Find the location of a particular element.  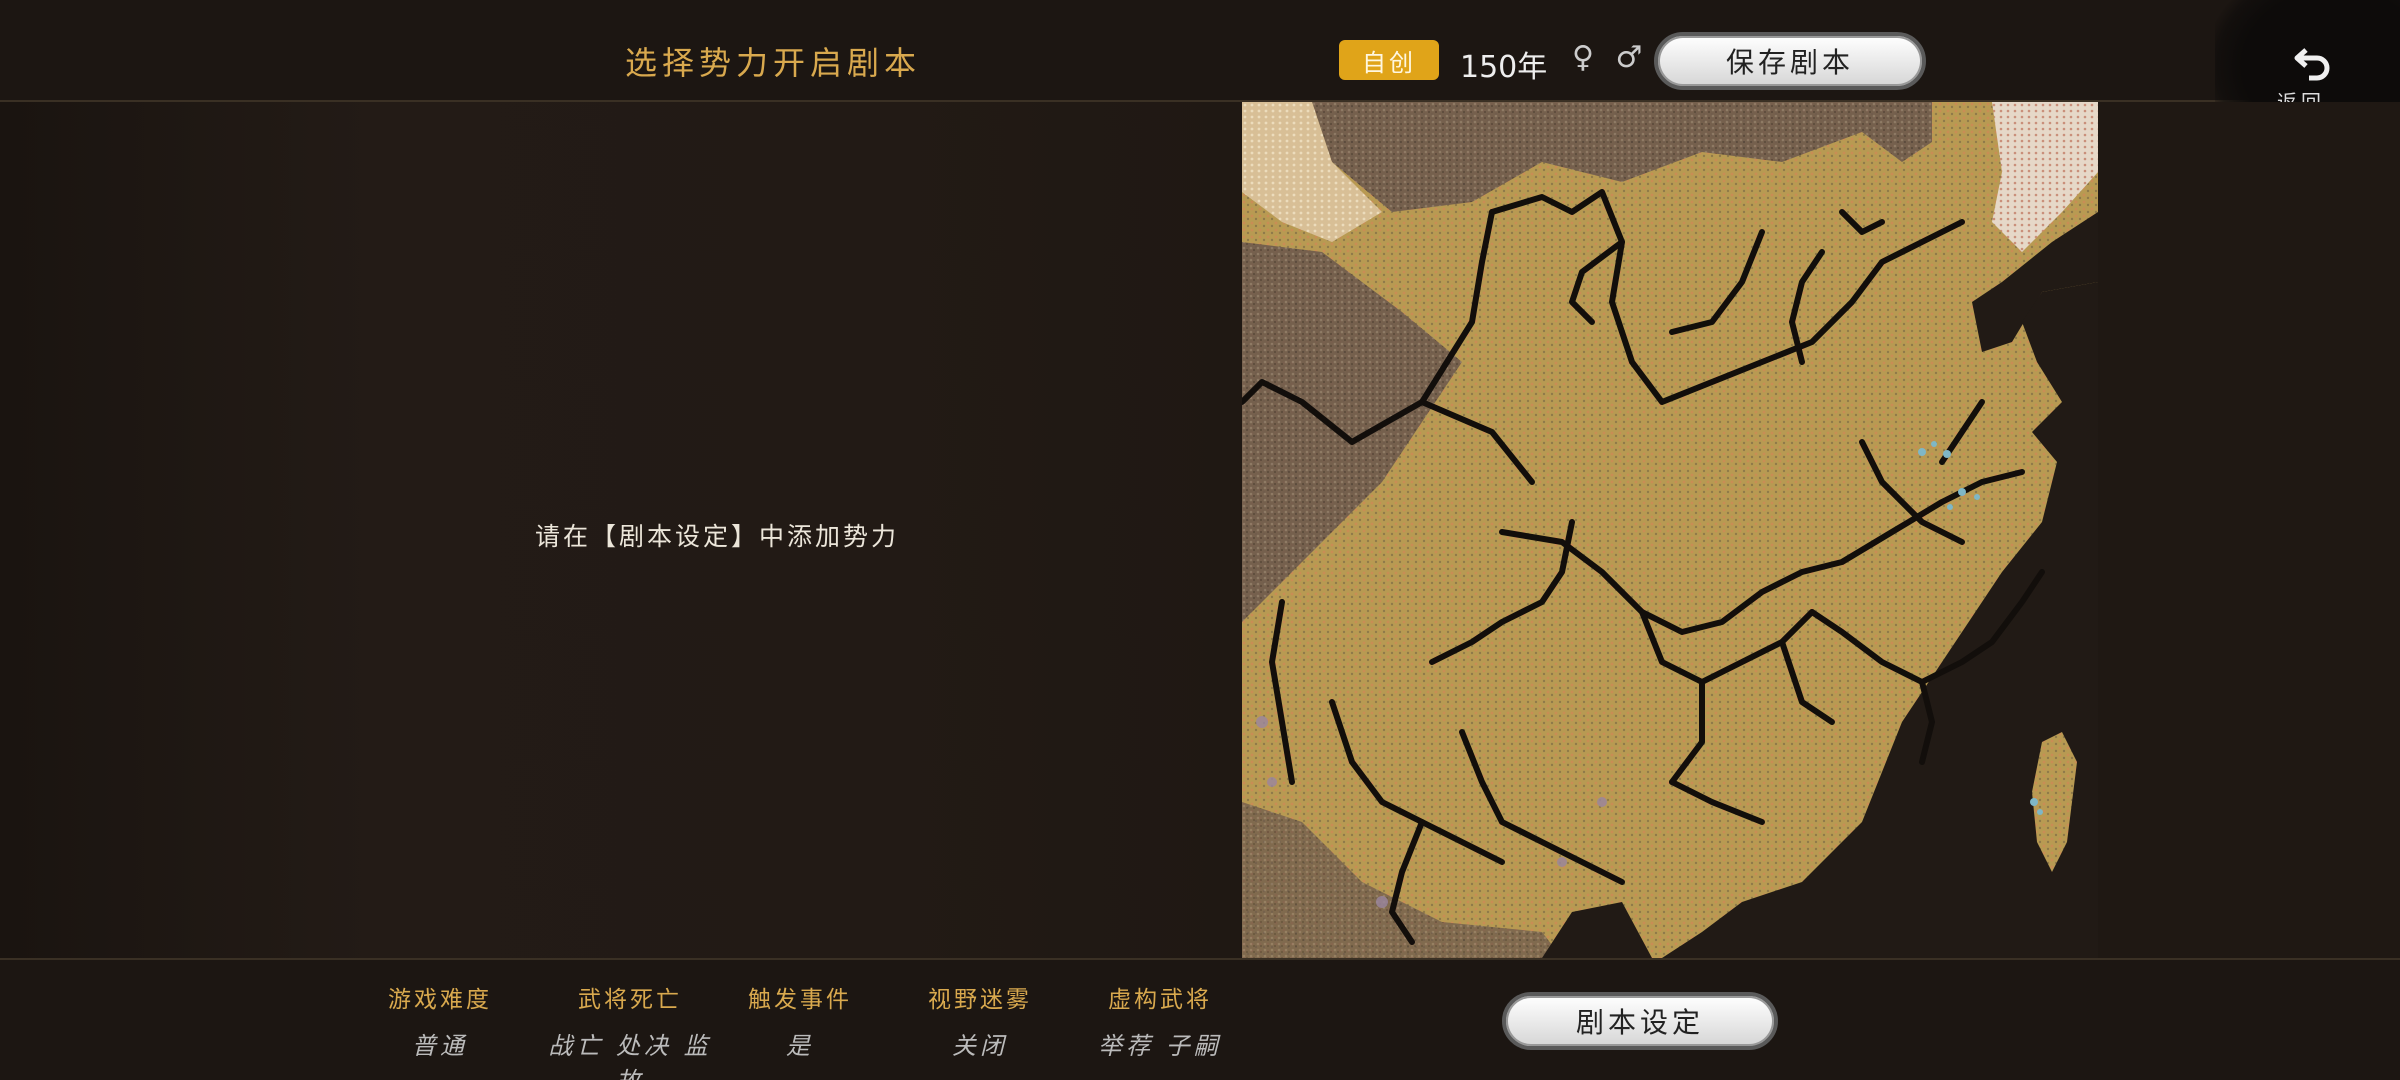

setting-label: 虚构武将 is located at coordinates (1160, 1000).